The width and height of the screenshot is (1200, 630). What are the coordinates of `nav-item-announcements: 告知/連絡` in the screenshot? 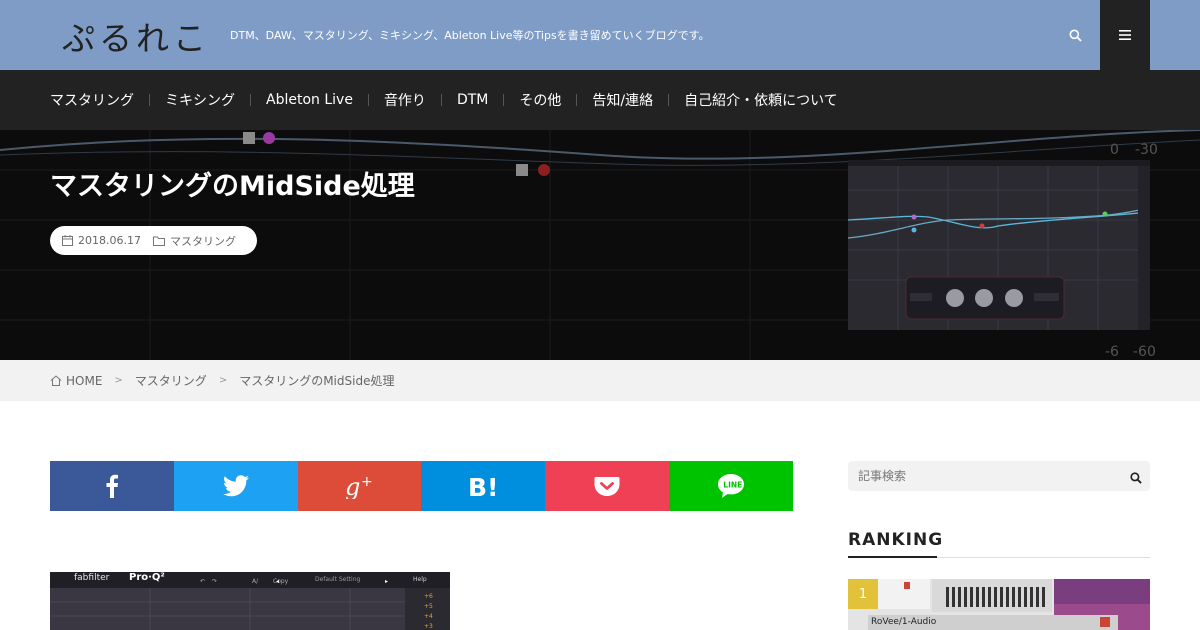 It's located at (607, 100).